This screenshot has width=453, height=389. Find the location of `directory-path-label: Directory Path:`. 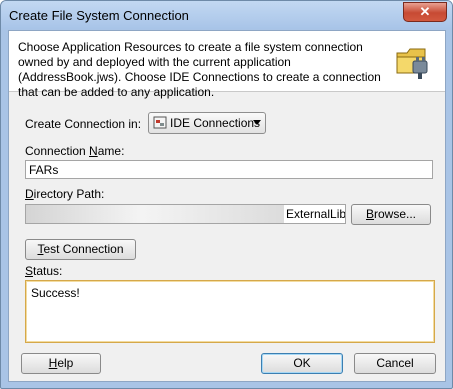

directory-path-label: Directory Path: is located at coordinates (65, 194).